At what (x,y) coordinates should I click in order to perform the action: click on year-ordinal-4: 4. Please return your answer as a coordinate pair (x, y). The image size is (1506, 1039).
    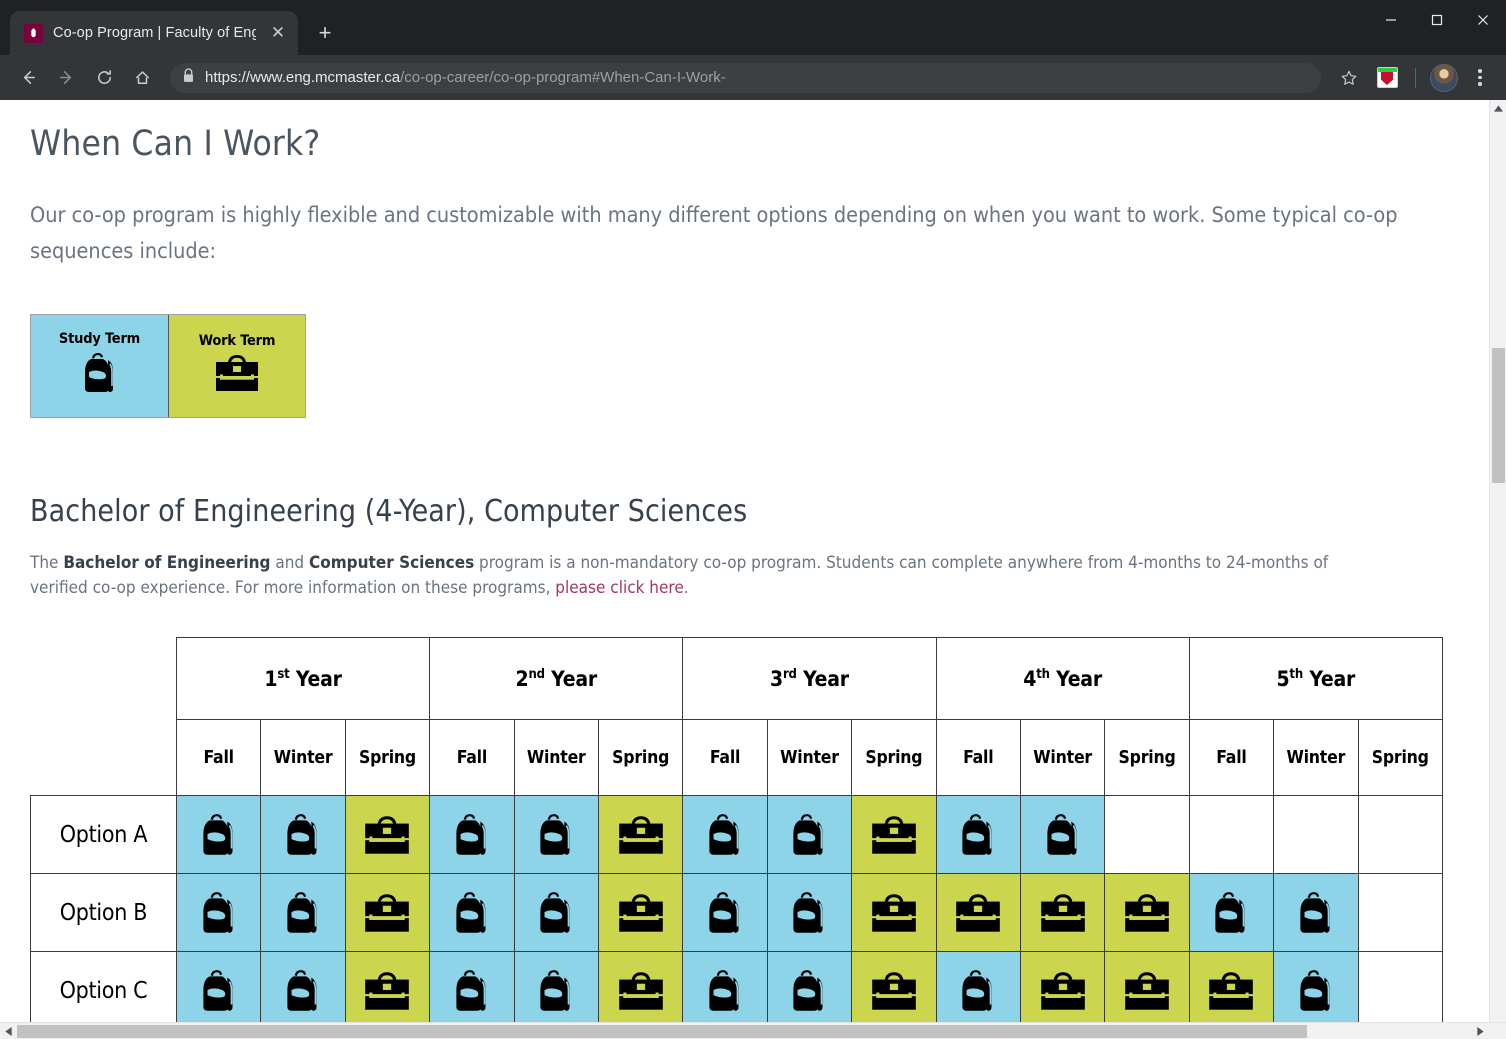
    Looking at the image, I should click on (1030, 678).